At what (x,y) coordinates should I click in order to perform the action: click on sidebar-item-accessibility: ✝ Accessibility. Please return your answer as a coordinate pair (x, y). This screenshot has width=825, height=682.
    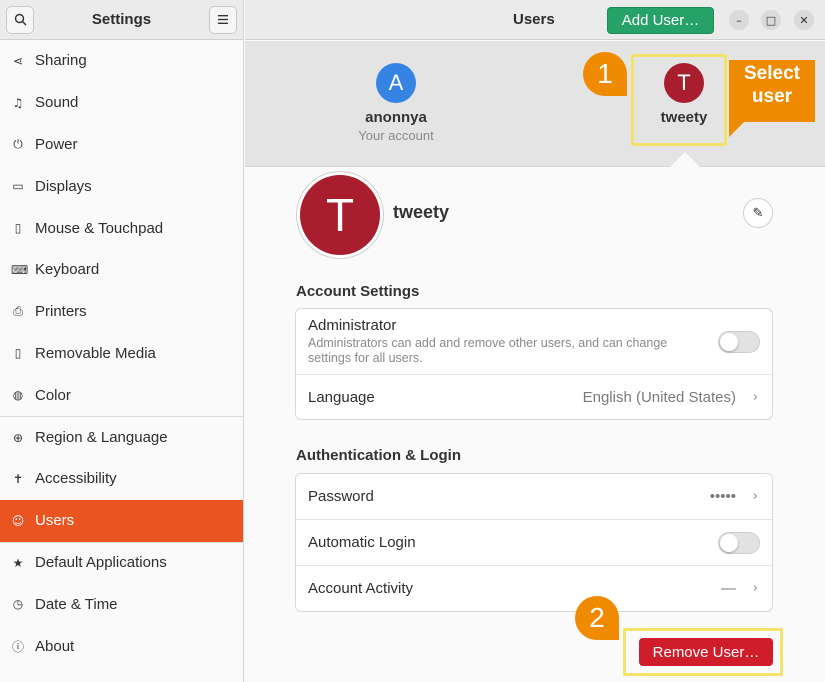
    Looking at the image, I should click on (121, 479).